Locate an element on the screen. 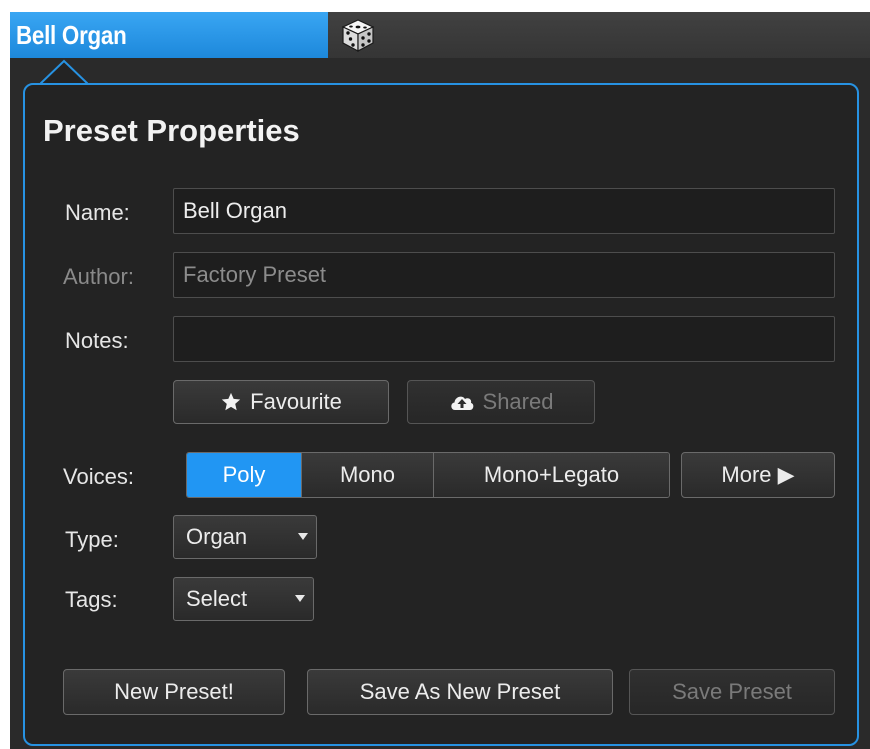  author-field: Factory Preset is located at coordinates (504, 275).